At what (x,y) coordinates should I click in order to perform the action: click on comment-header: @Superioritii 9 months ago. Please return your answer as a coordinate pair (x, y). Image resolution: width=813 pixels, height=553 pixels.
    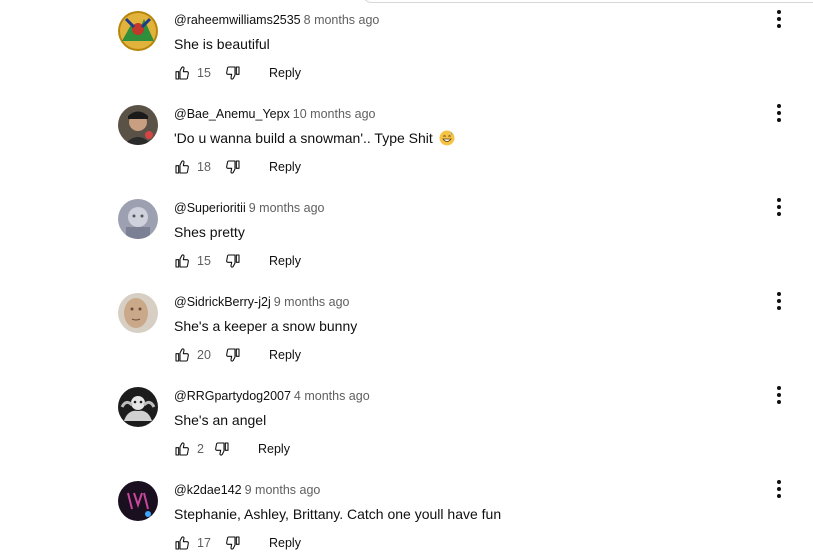
    Looking at the image, I should click on (249, 208).